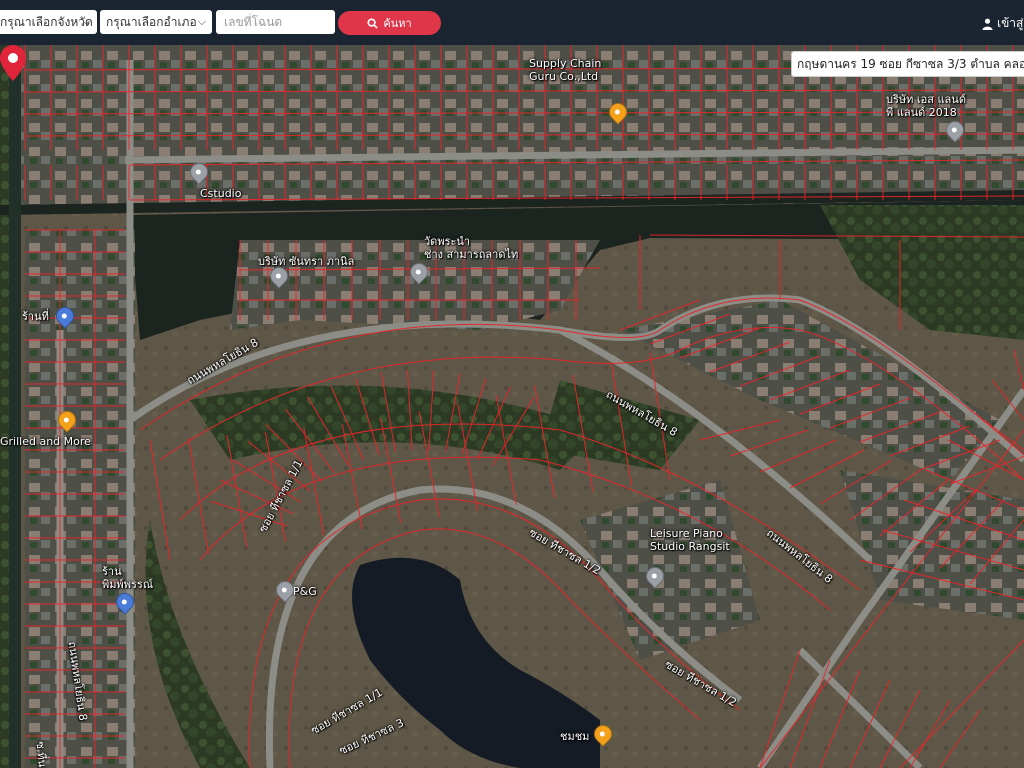  I want to click on map-label-school: วัดพระนำ ช่าง สามารถลาดไท, so click(471, 248).